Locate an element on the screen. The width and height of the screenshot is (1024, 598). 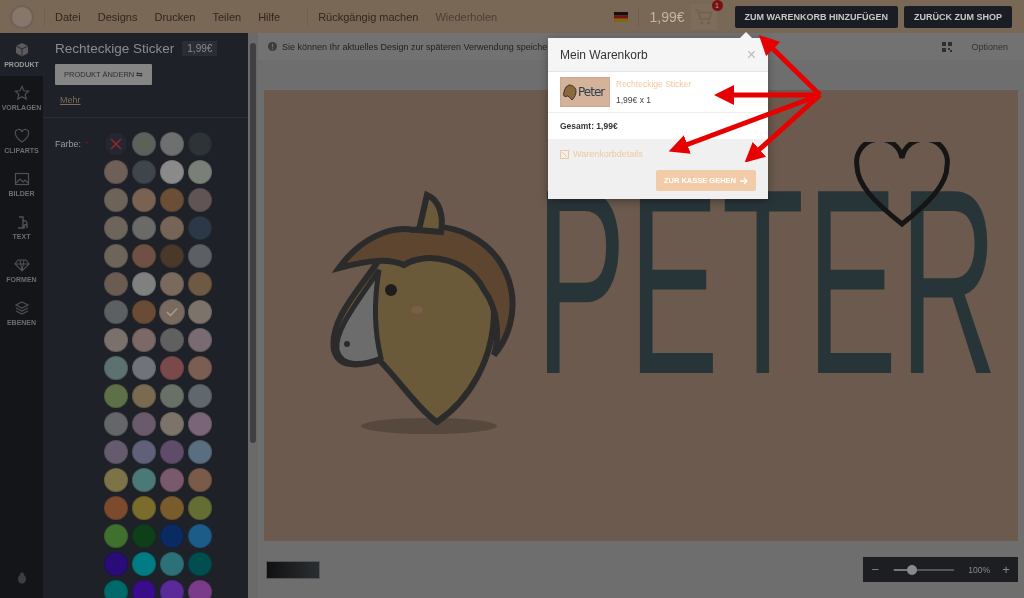
close-button: × is located at coordinates (751, 54).